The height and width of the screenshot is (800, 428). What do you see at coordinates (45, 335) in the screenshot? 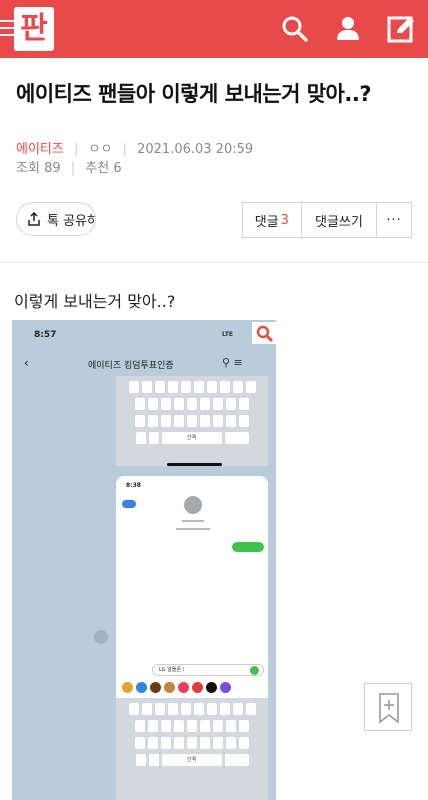
I see `image-status-time: 8:57` at bounding box center [45, 335].